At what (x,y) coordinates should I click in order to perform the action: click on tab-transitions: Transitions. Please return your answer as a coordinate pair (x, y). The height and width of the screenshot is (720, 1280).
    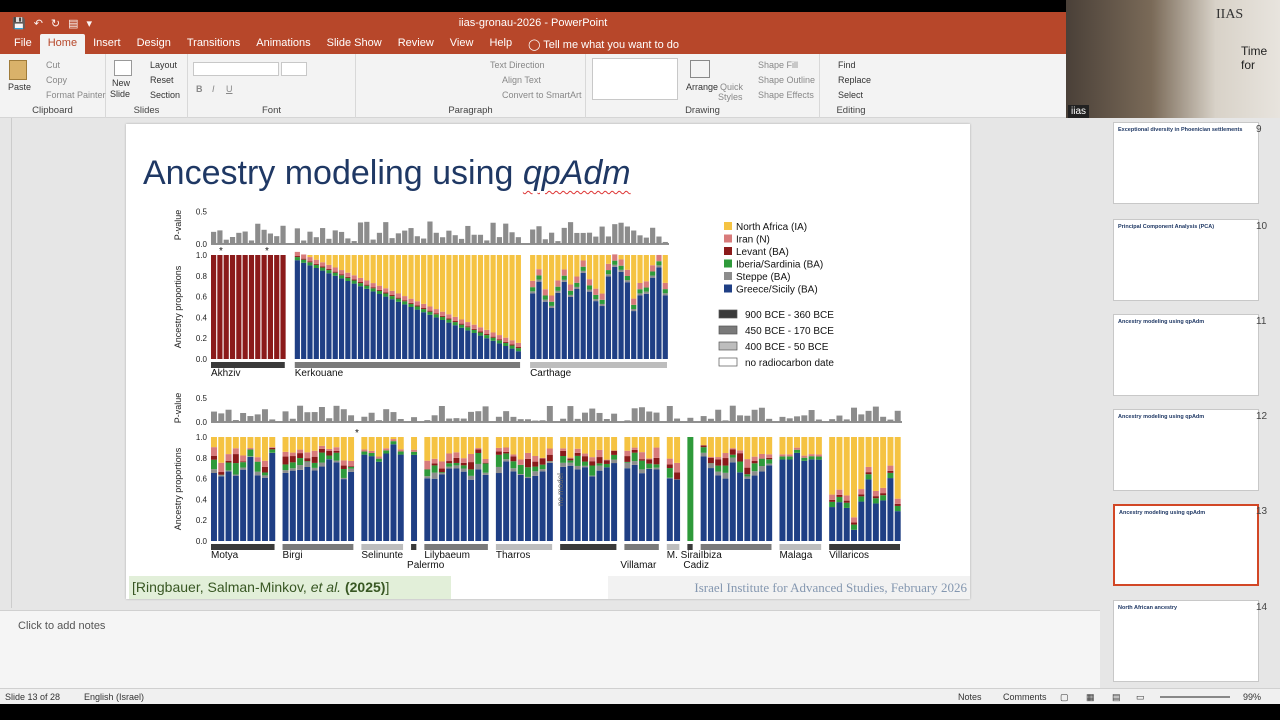
    Looking at the image, I should click on (213, 44).